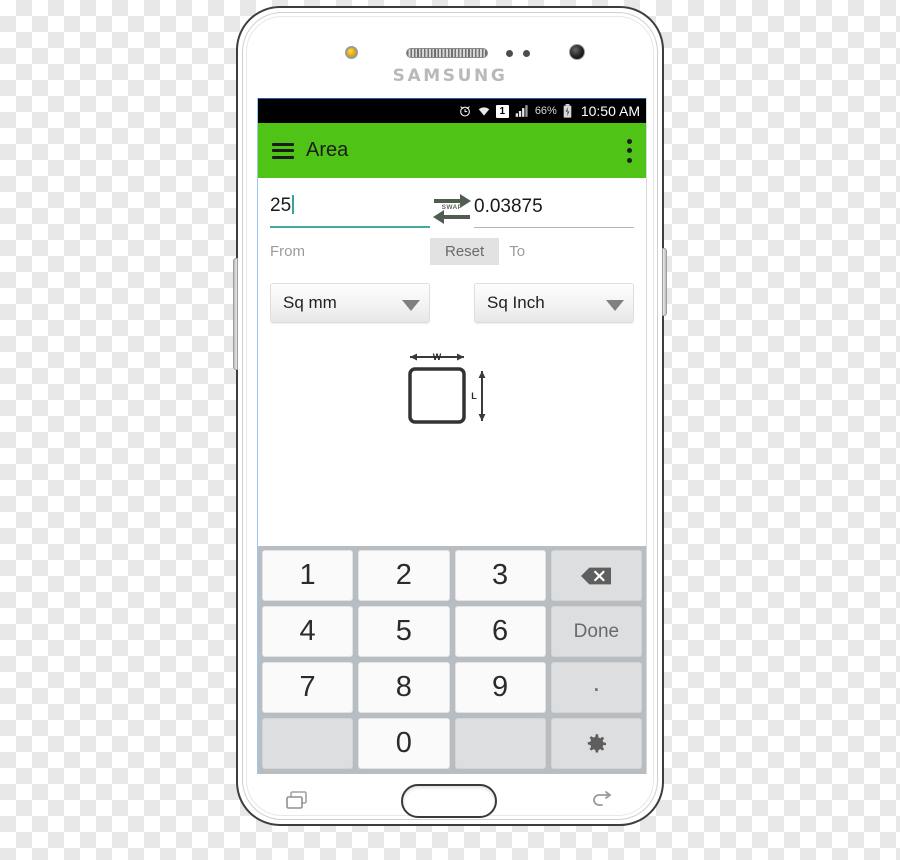 The width and height of the screenshot is (900, 860). I want to click on key-2: 2, so click(404, 575).